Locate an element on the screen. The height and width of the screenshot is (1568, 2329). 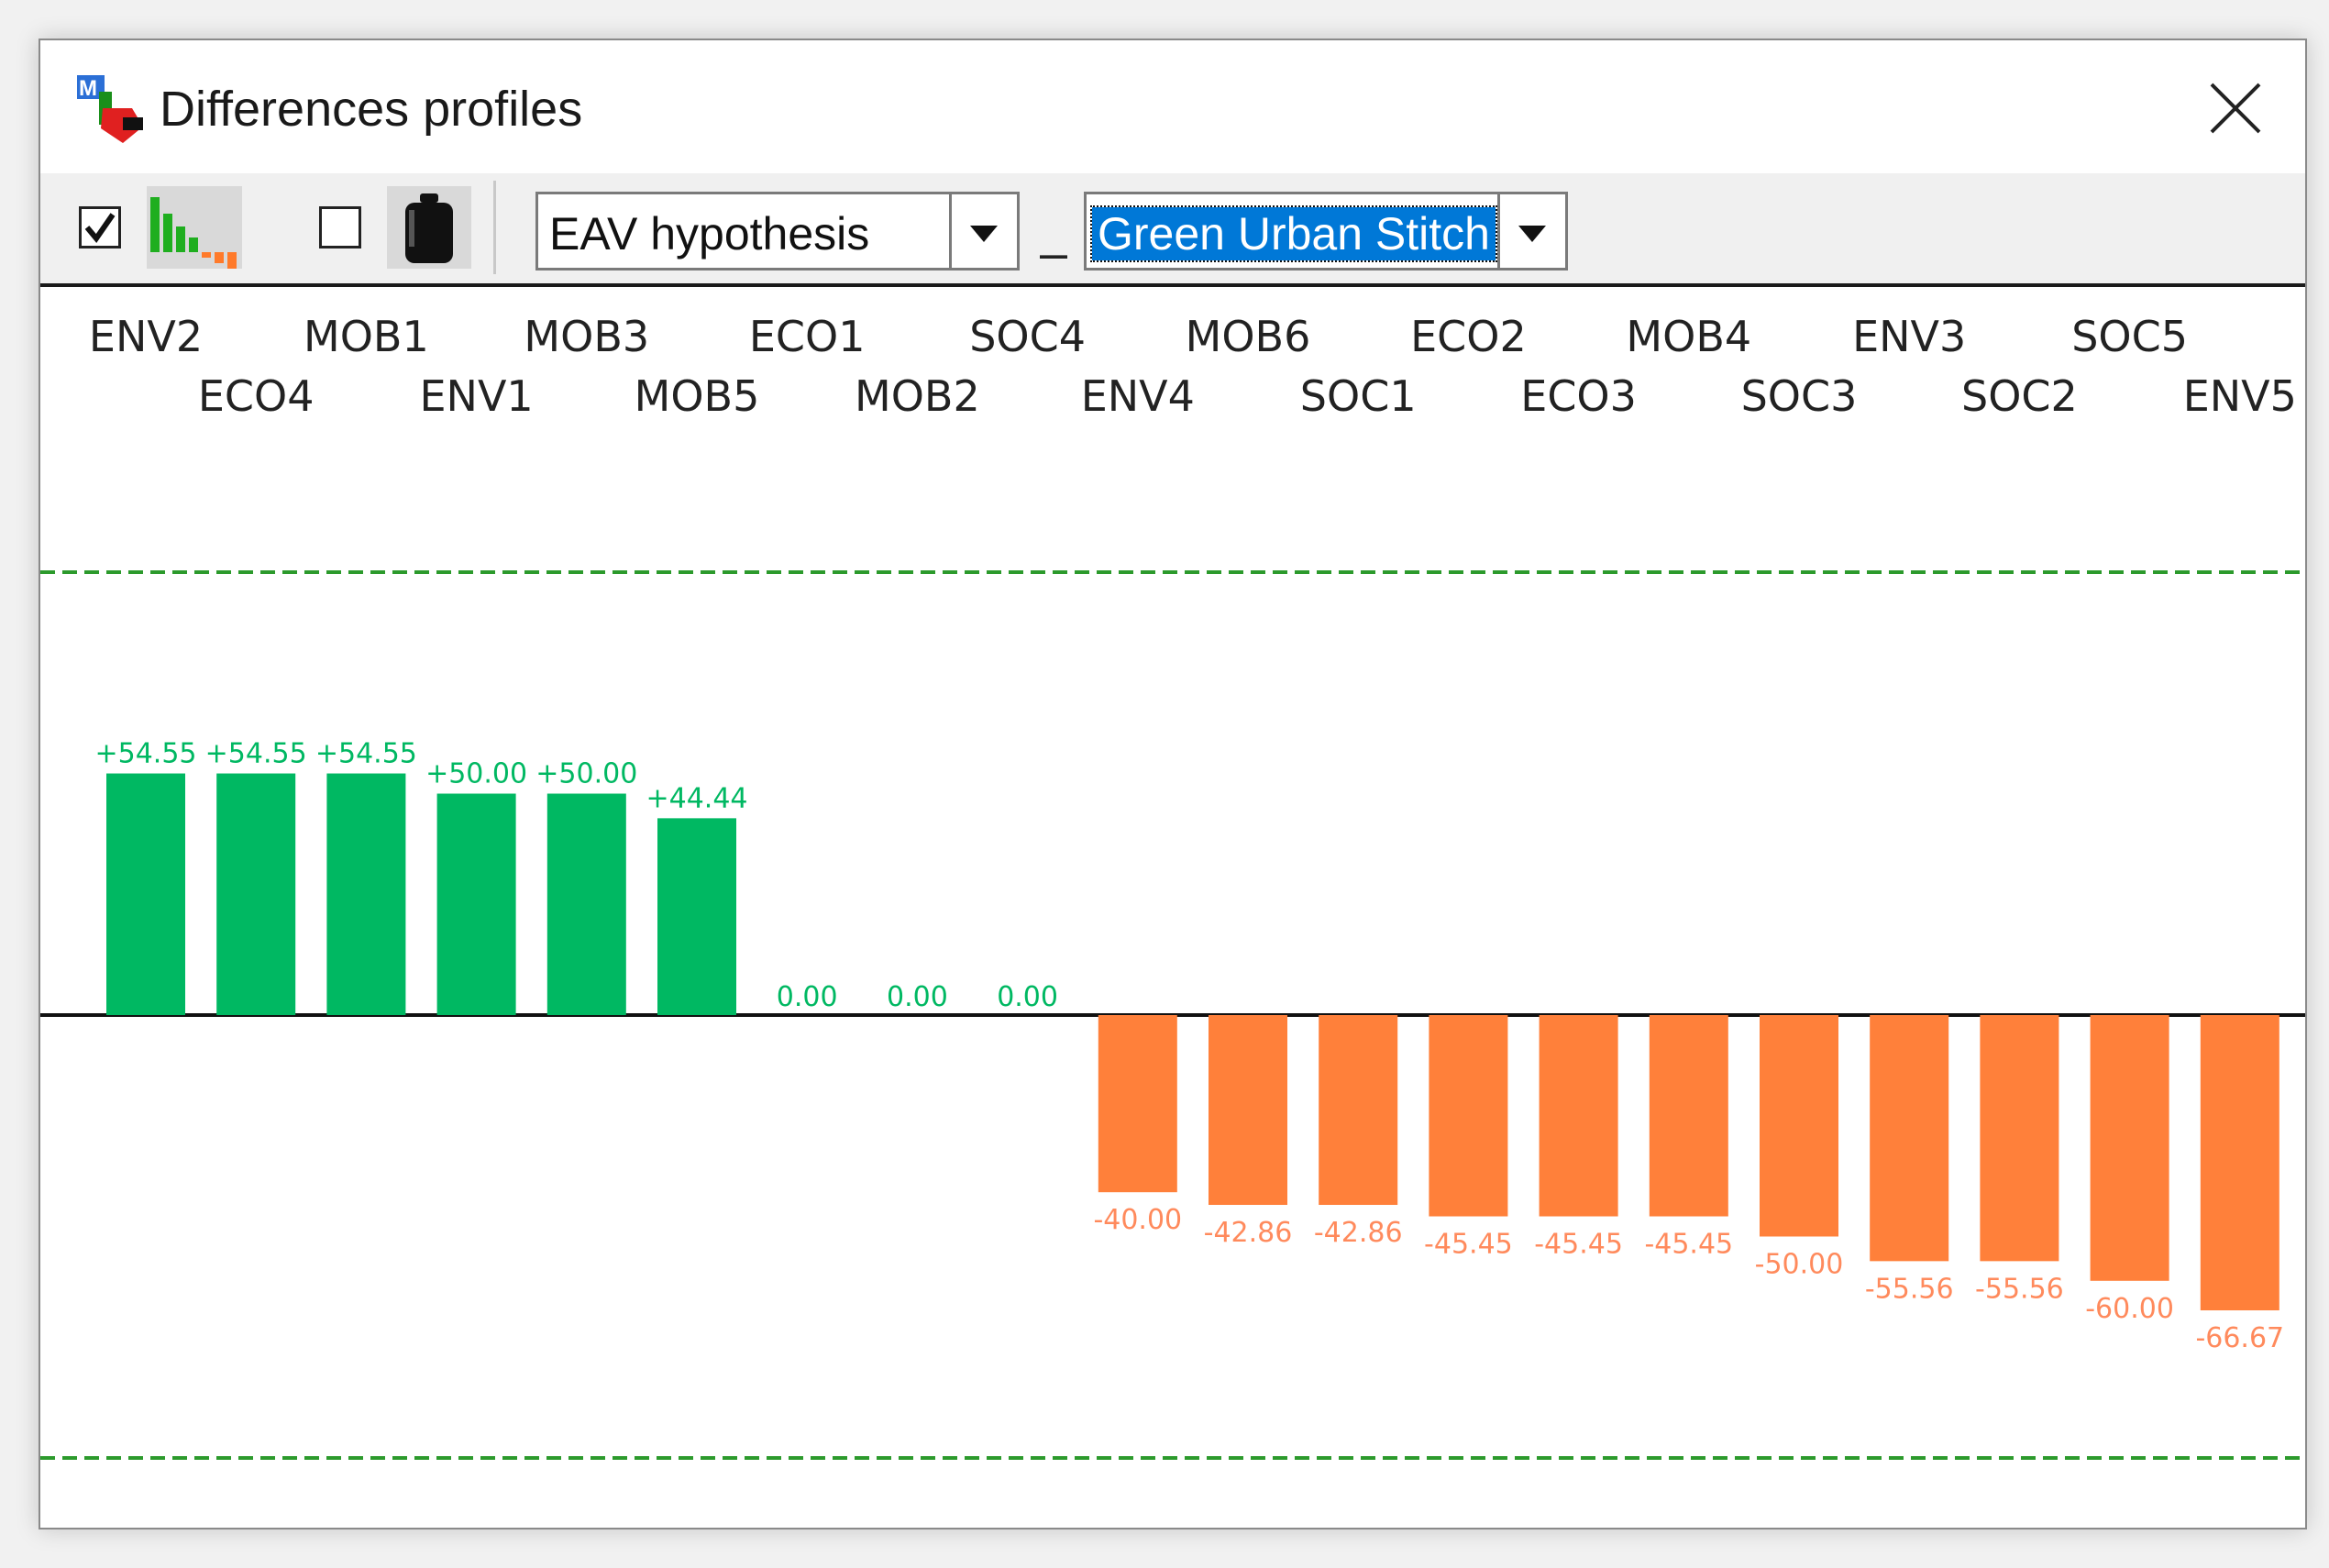
category-label: ENV2 is located at coordinates (146, 336).